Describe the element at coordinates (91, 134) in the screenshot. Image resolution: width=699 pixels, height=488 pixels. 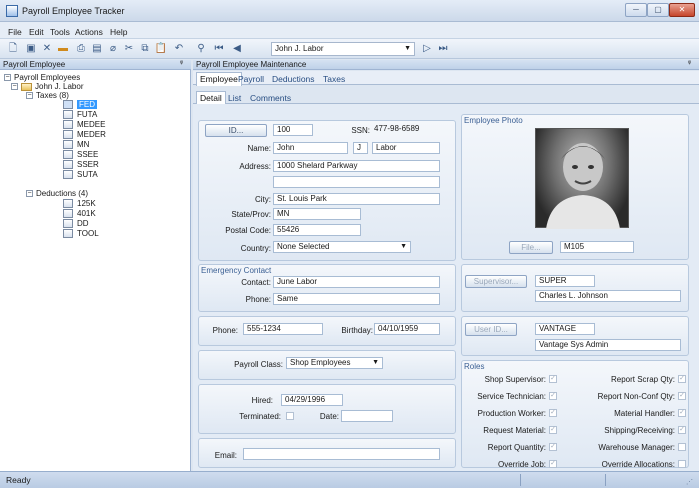
I see `tree-tax-item: MEDER` at that location.